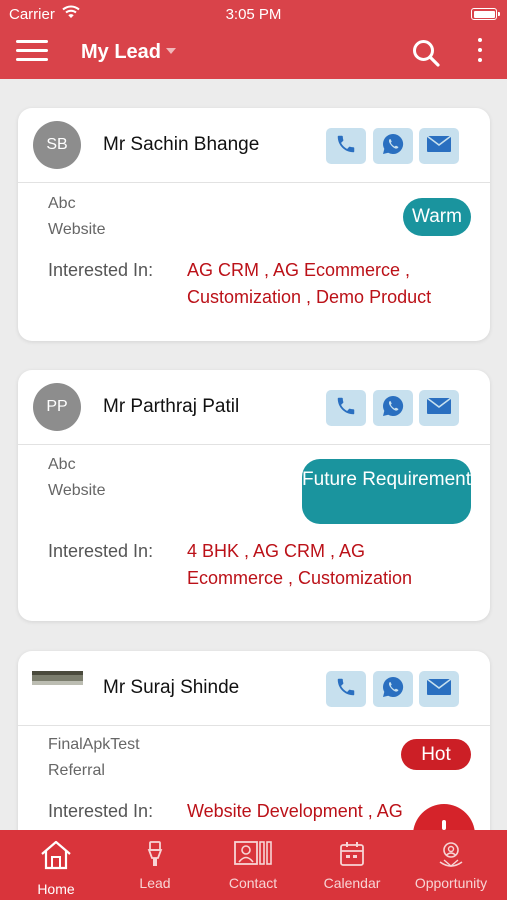  What do you see at coordinates (56, 889) in the screenshot?
I see `tab-home-label: Home` at bounding box center [56, 889].